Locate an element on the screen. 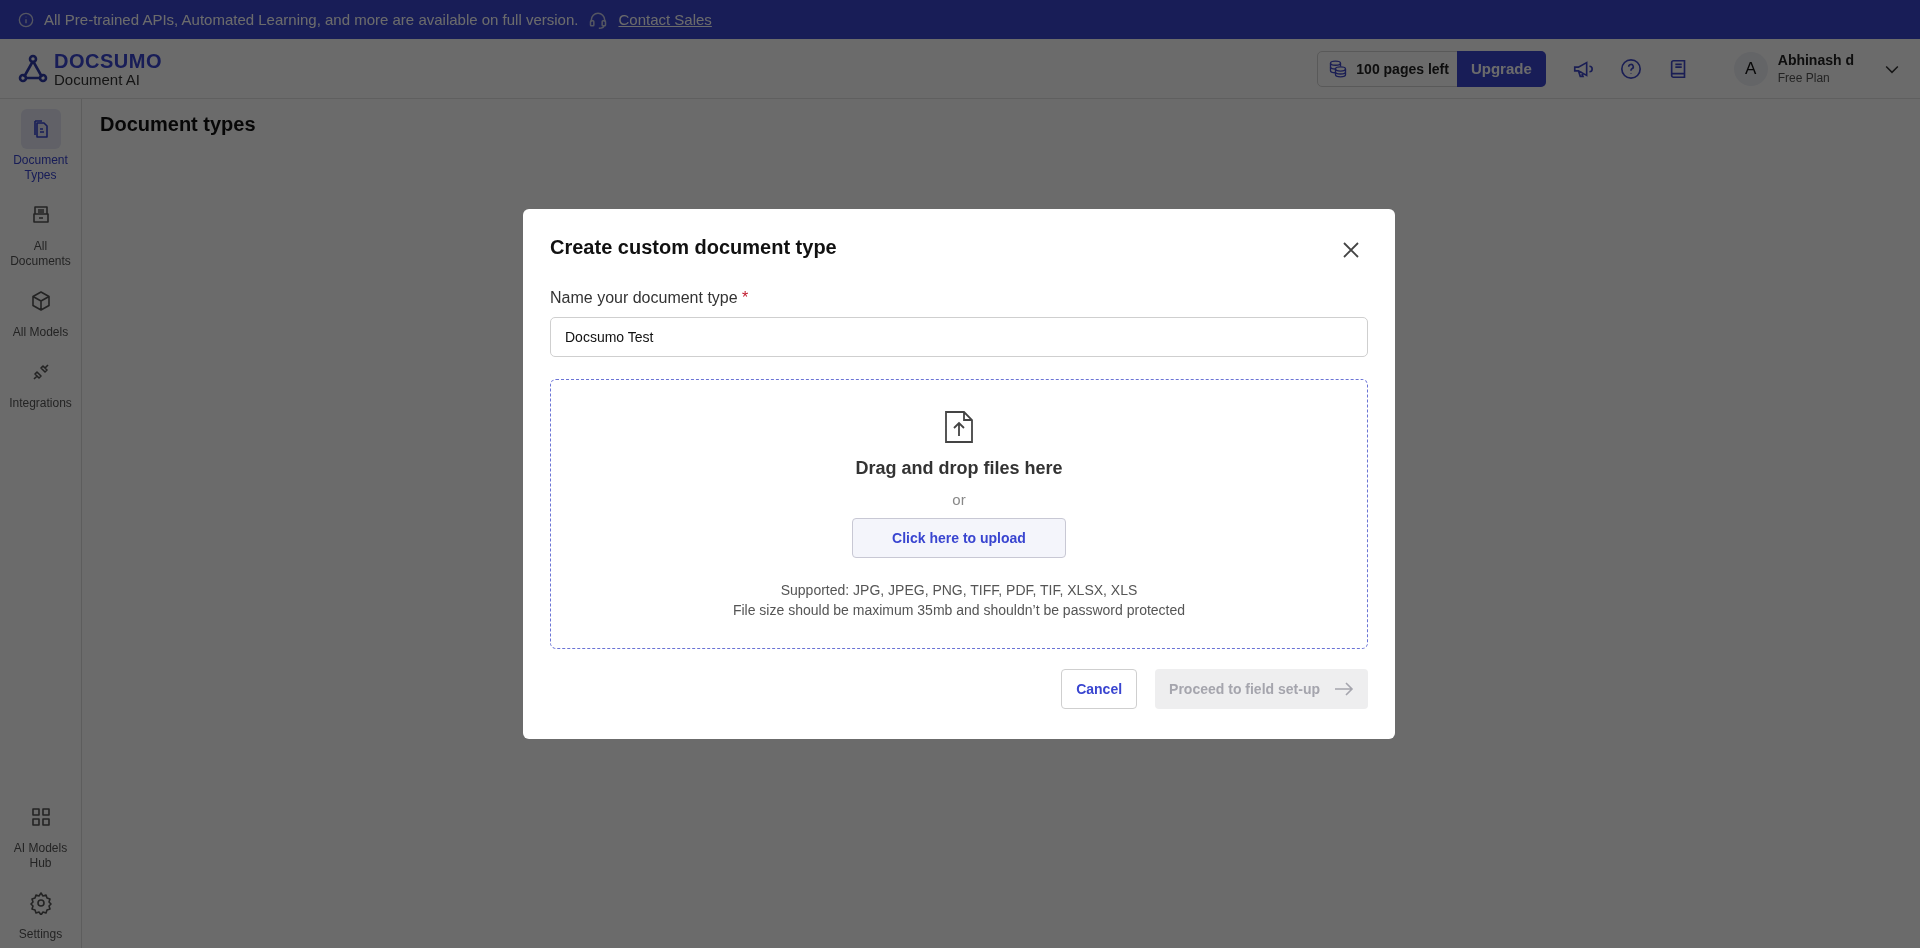 The width and height of the screenshot is (1920, 948). field-label: Name your document type is located at coordinates (644, 297).